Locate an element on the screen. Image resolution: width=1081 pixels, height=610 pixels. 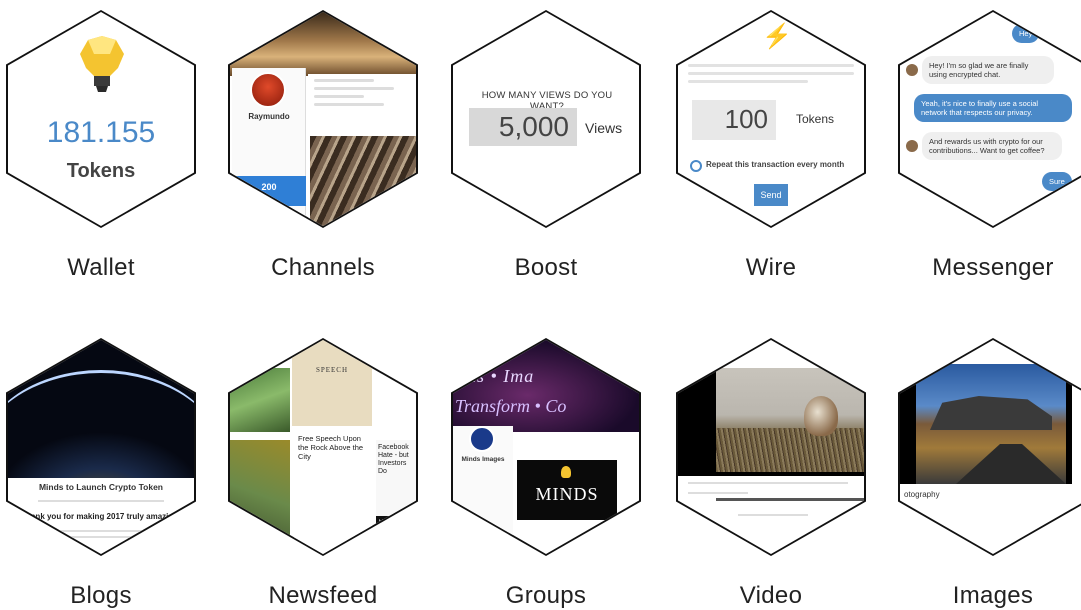
images-preview: otography is located at coordinates (990, 447).